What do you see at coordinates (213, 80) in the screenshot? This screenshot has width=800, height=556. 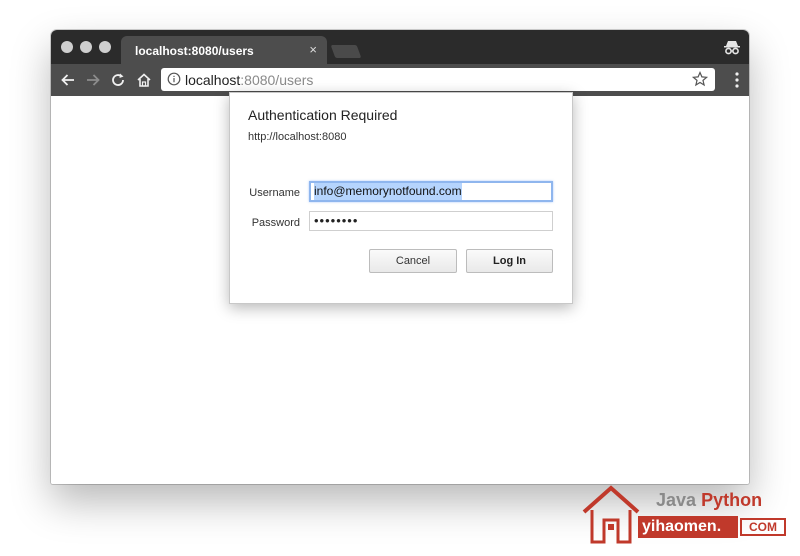 I see `url-host: localhost` at bounding box center [213, 80].